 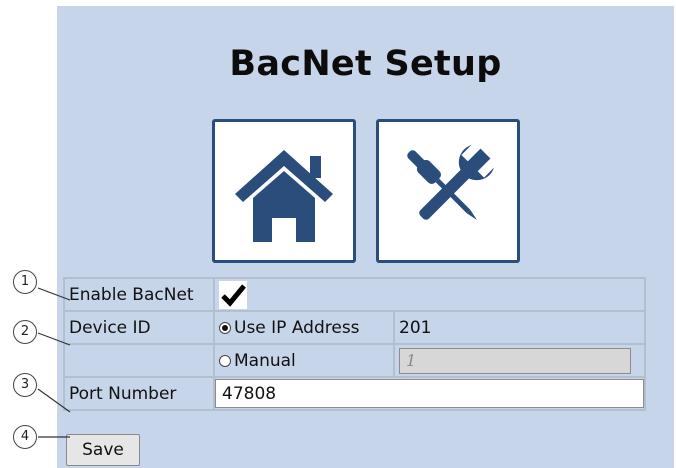 What do you see at coordinates (429, 393) in the screenshot?
I see `port-number-input` at bounding box center [429, 393].